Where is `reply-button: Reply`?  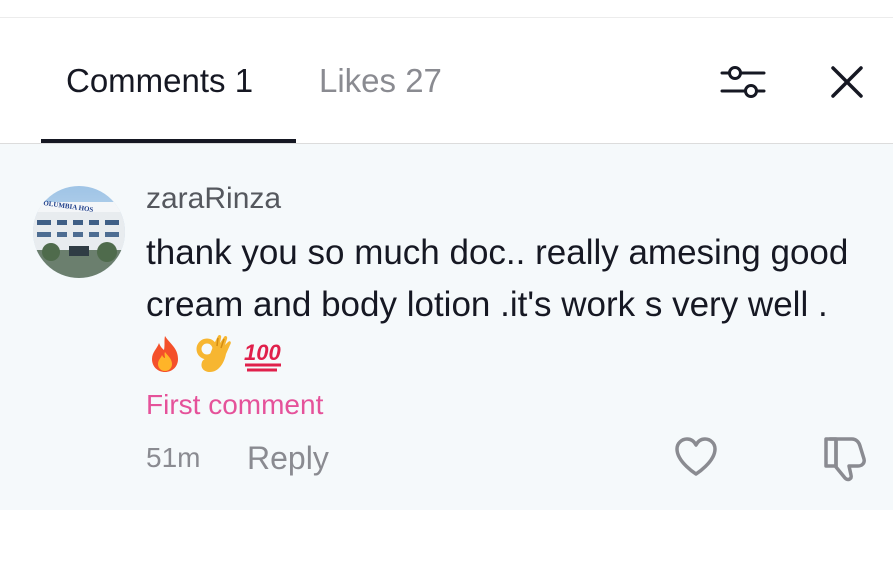 reply-button: Reply is located at coordinates (288, 458).